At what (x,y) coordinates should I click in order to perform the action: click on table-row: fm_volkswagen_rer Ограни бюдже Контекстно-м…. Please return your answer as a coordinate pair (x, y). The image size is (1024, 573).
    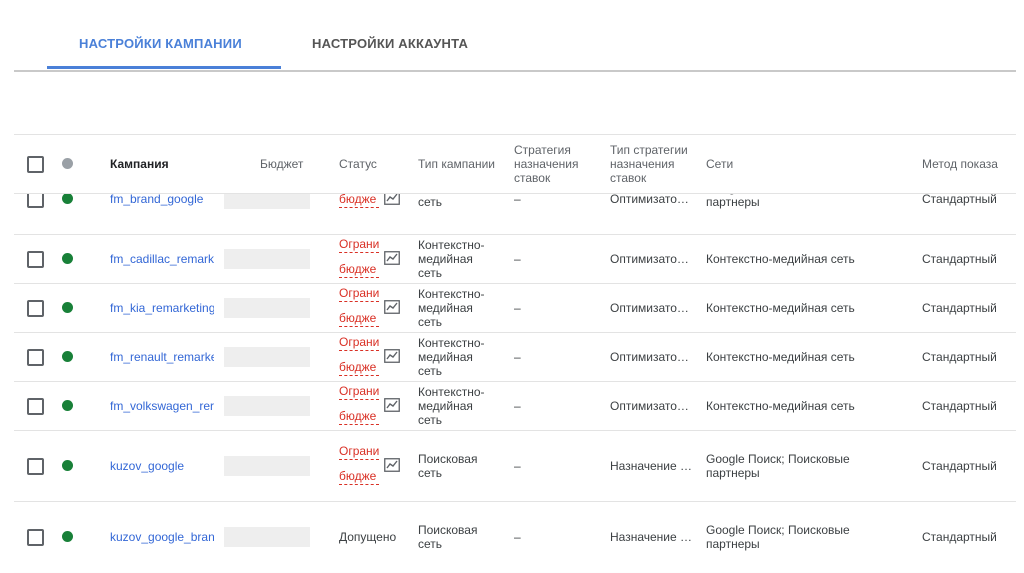
    Looking at the image, I should click on (515, 406).